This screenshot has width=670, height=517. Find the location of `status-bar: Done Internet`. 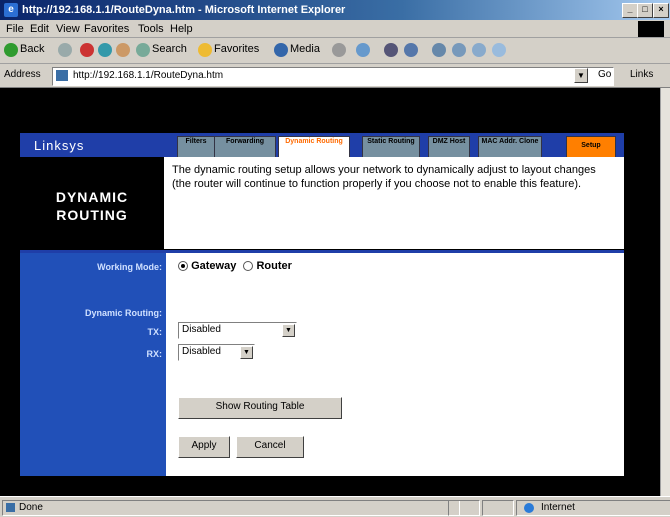

status-bar: Done Internet is located at coordinates (335, 506).